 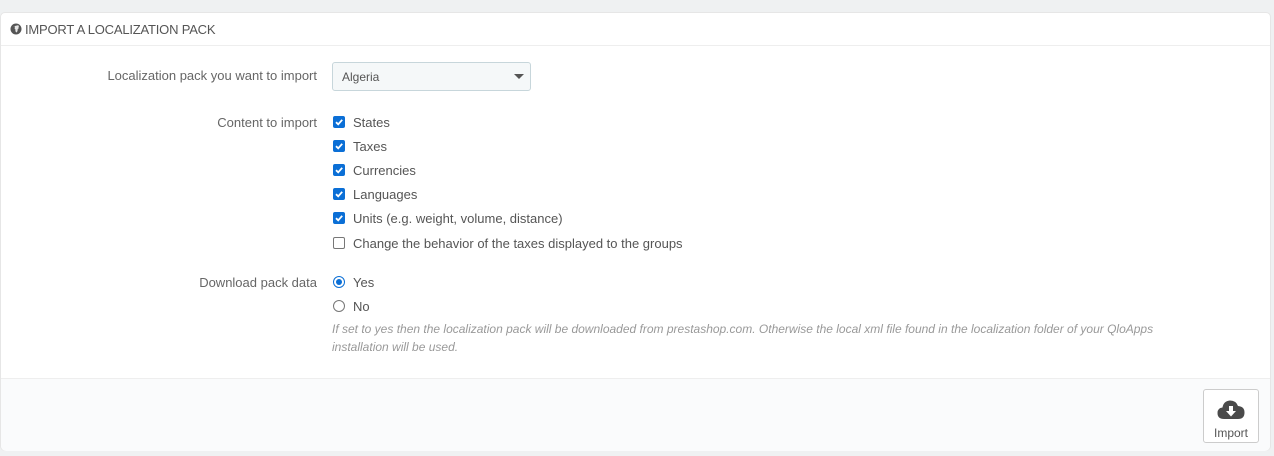 I want to click on panel-heading: IMPORT A LOCALIZATION PACK, so click(x=635, y=29).